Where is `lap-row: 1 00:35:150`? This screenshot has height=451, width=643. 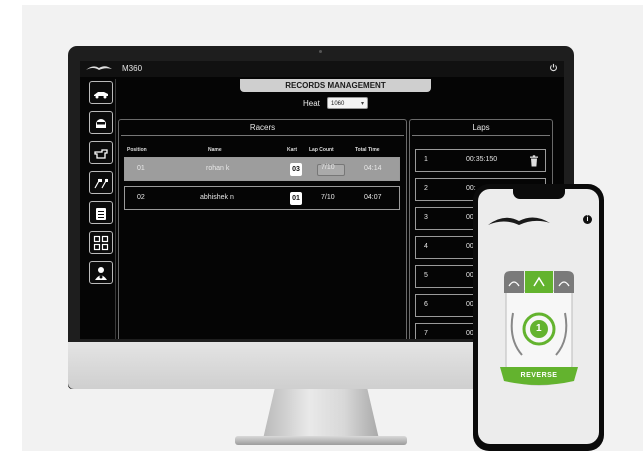 lap-row: 1 00:35:150 is located at coordinates (480, 160).